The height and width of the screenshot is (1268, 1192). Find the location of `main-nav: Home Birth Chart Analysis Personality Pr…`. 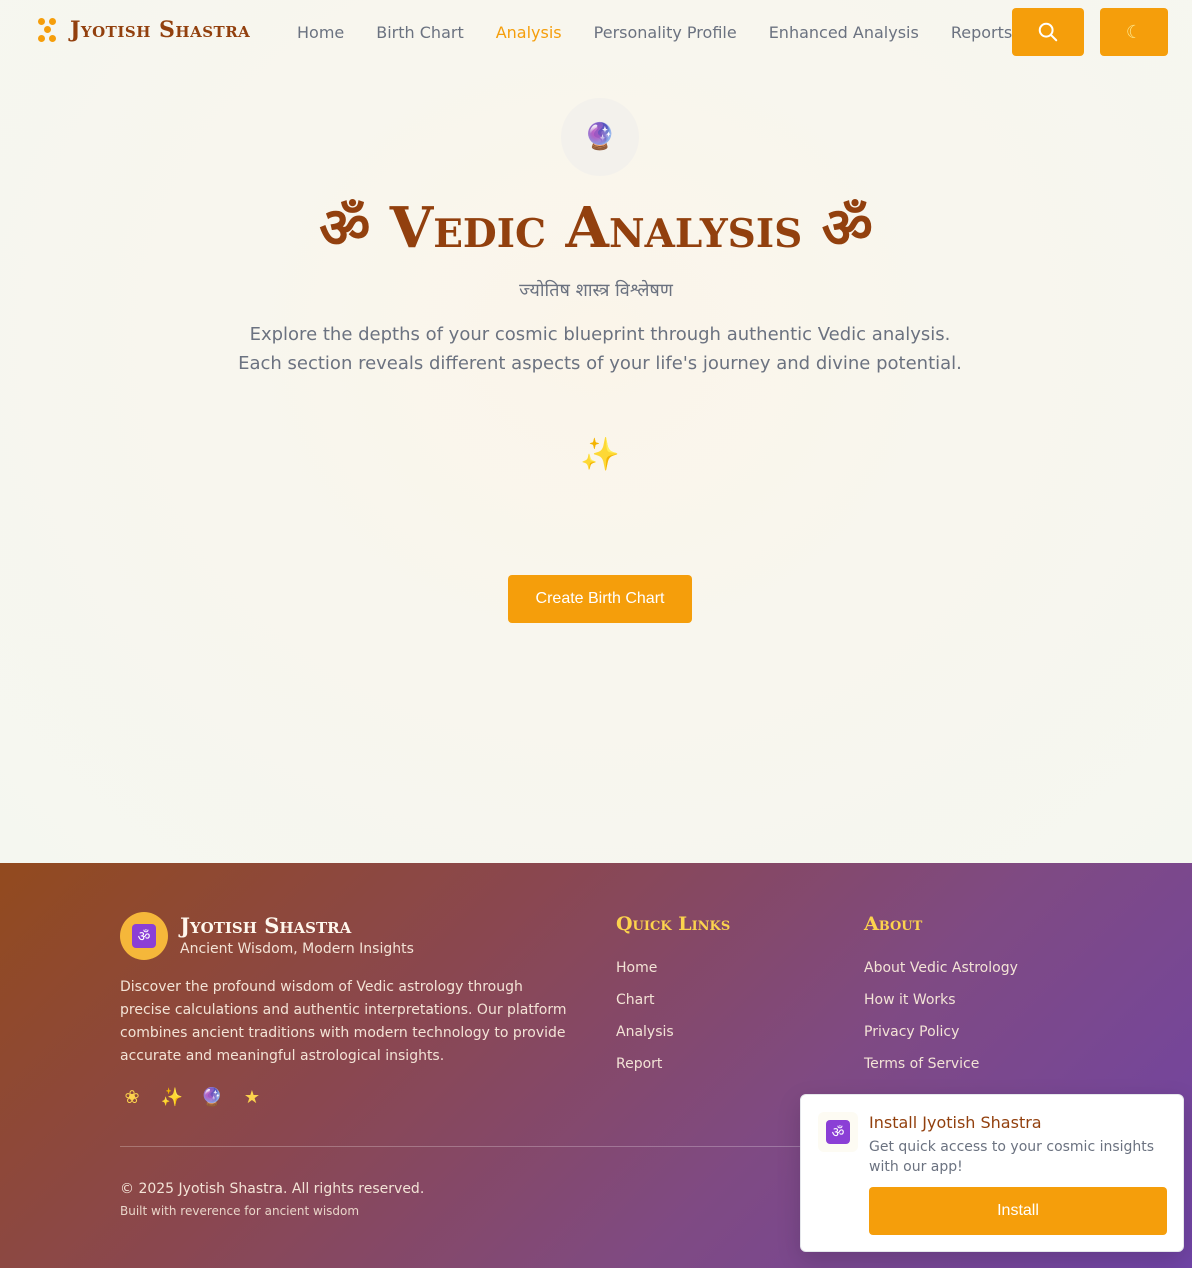

main-nav: Home Birth Chart Analysis Personality Pr… is located at coordinates (670, 32).